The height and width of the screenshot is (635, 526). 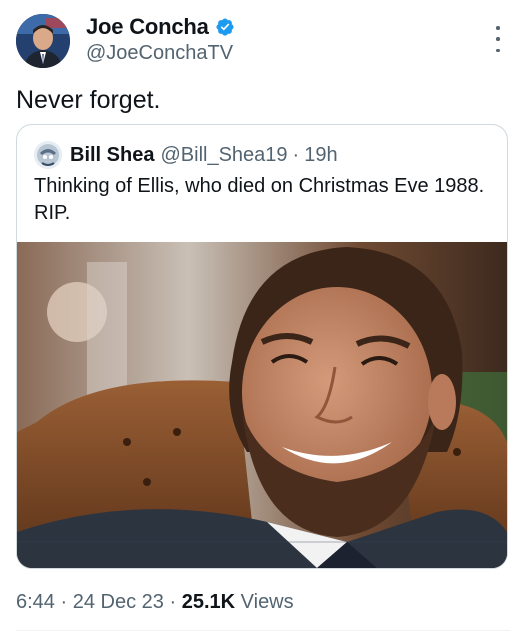 I want to click on tweet-text: Never forget., so click(x=88, y=100).